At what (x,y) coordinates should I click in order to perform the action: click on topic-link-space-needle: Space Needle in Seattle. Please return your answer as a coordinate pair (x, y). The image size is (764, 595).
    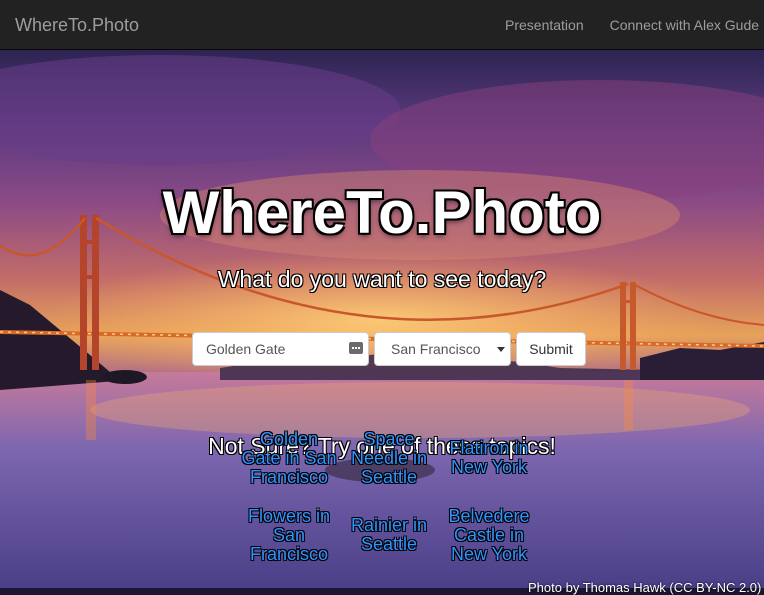
    Looking at the image, I should click on (389, 458).